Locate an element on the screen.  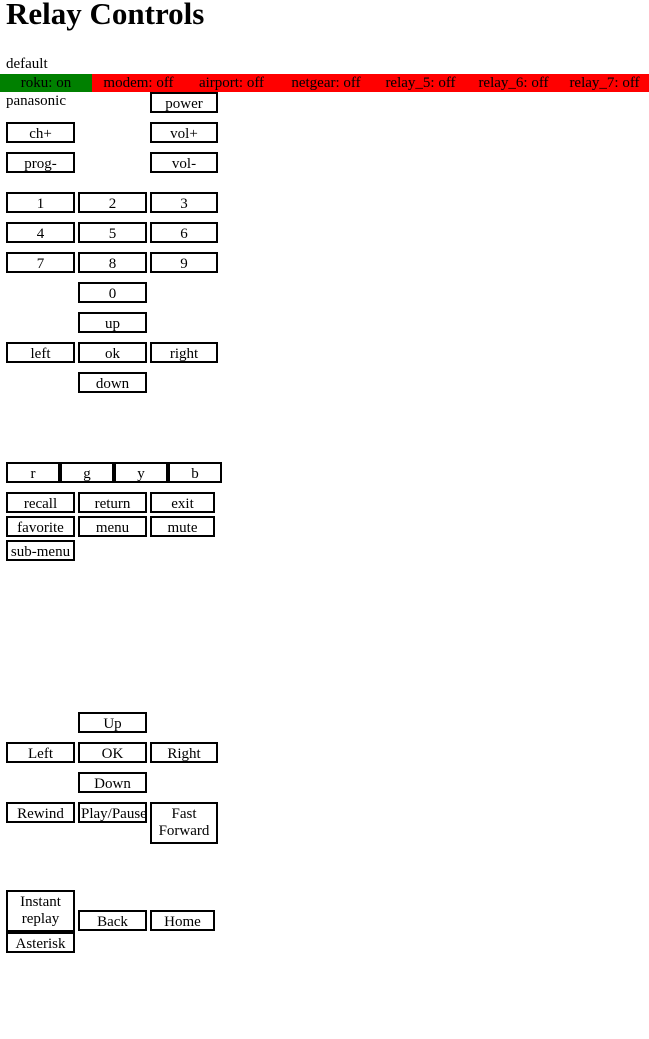
panasonic-down-button: down is located at coordinates (112, 382).